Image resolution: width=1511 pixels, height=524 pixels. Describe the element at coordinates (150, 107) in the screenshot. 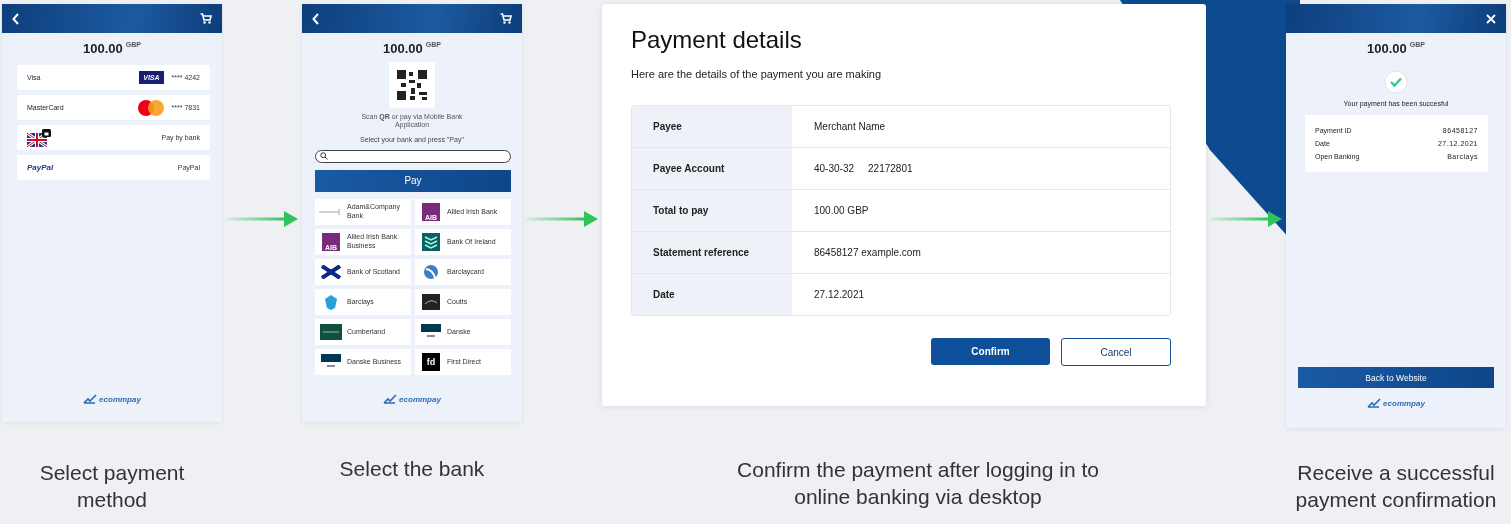

I see `mastercard-icon` at that location.